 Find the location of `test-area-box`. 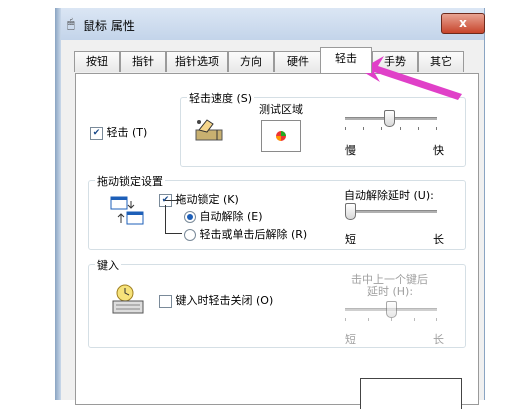

test-area-box is located at coordinates (281, 136).